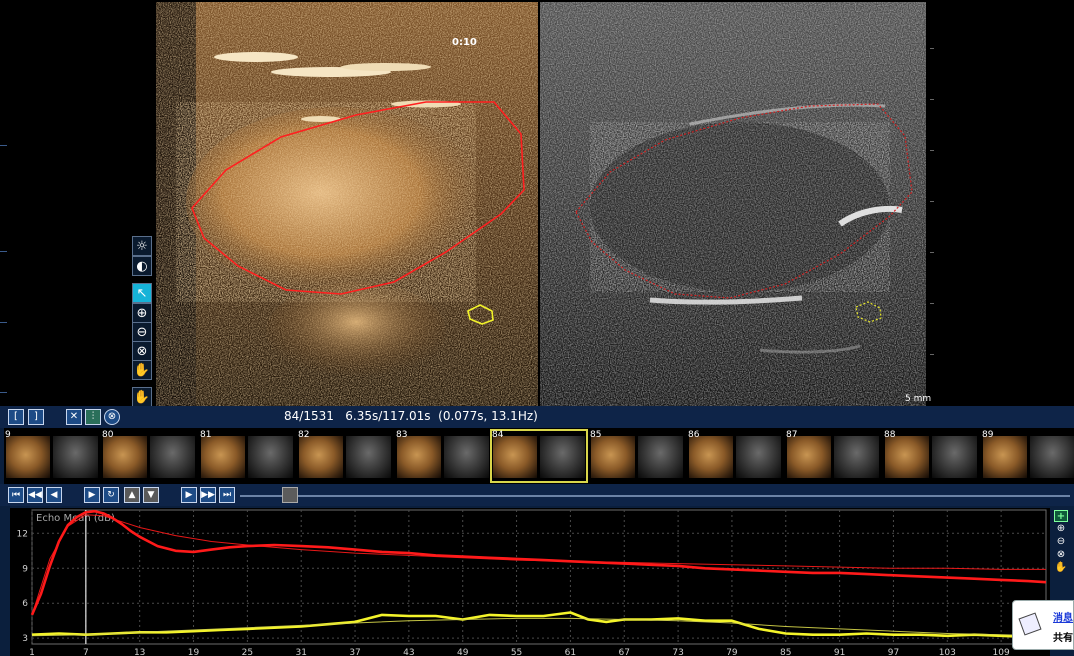  Describe the element at coordinates (947, 652) in the screenshot. I see `x-tick-label: 103` at that location.